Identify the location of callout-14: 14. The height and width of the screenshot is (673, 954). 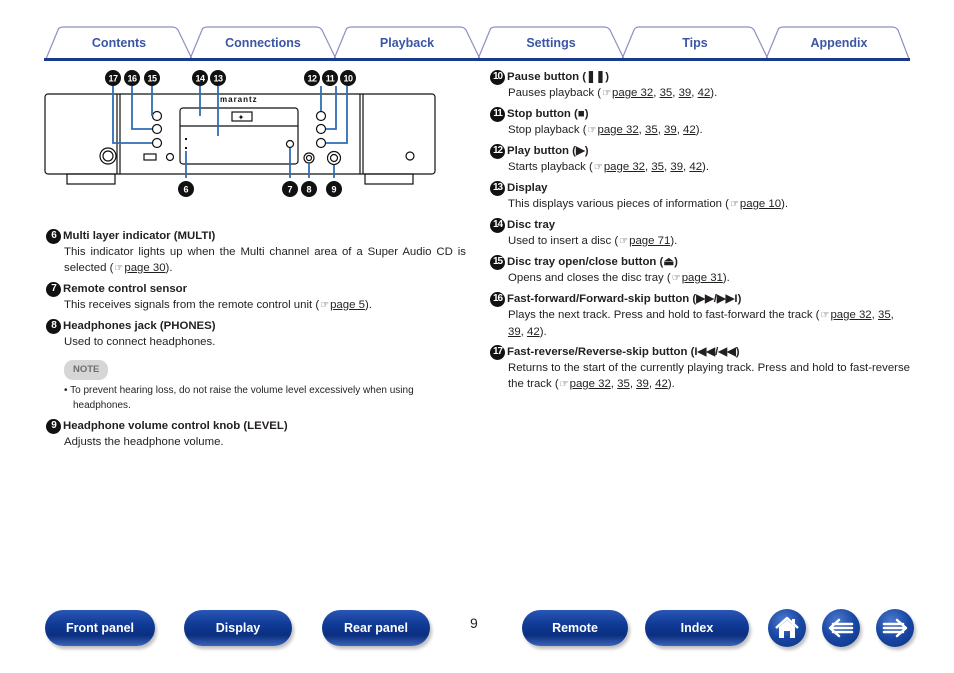
(200, 79).